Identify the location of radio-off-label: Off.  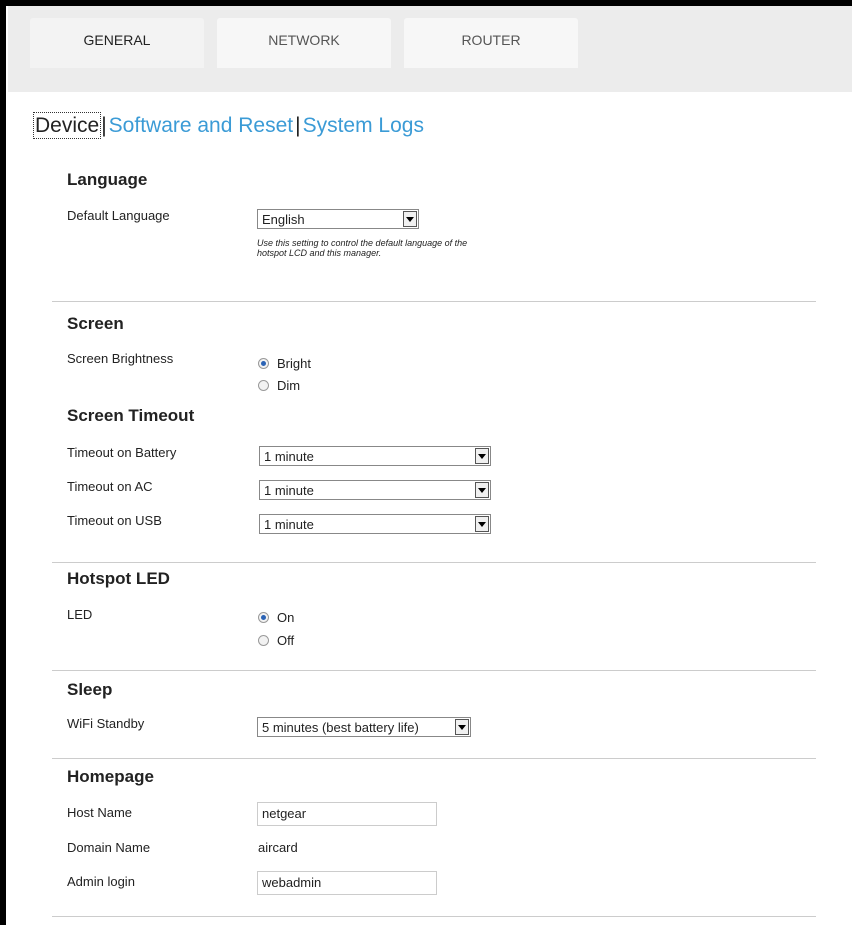
(286, 640).